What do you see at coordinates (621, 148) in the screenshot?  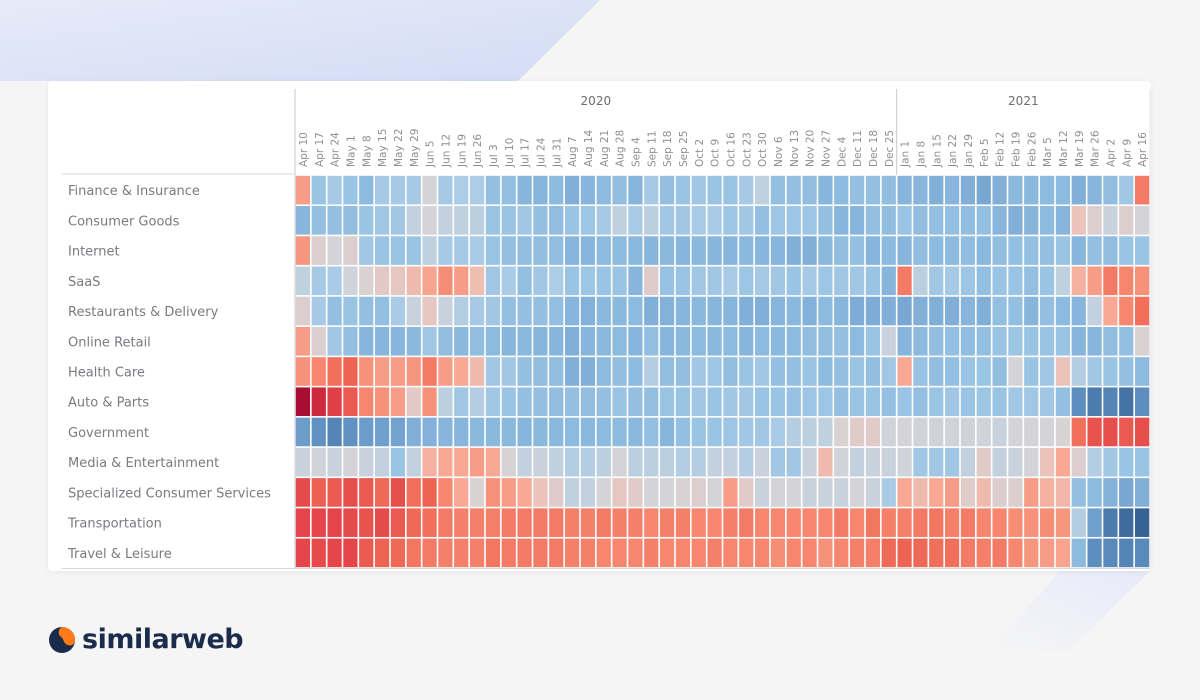 I see `column-label: Aug 28` at bounding box center [621, 148].